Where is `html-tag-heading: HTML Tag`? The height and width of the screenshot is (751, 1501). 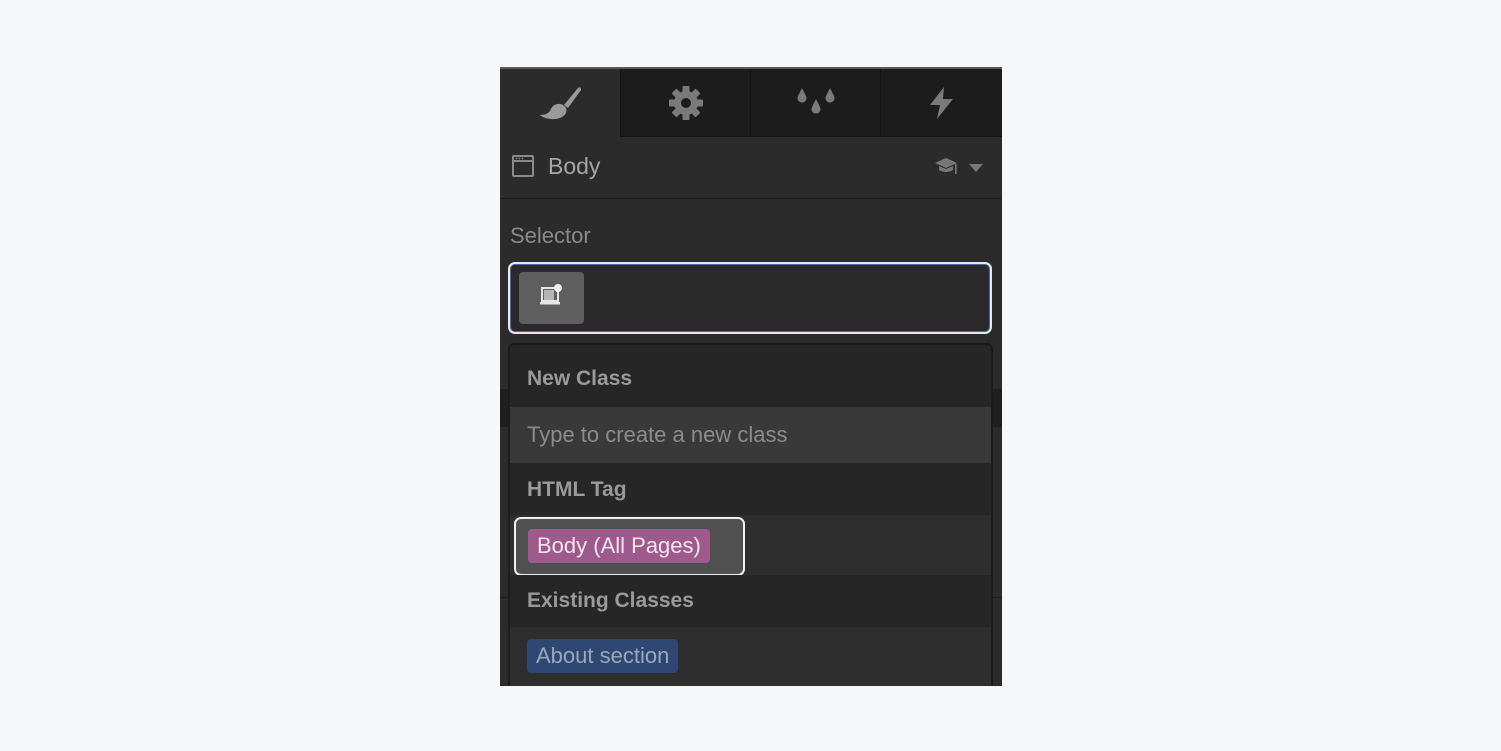 html-tag-heading: HTML Tag is located at coordinates (750, 489).